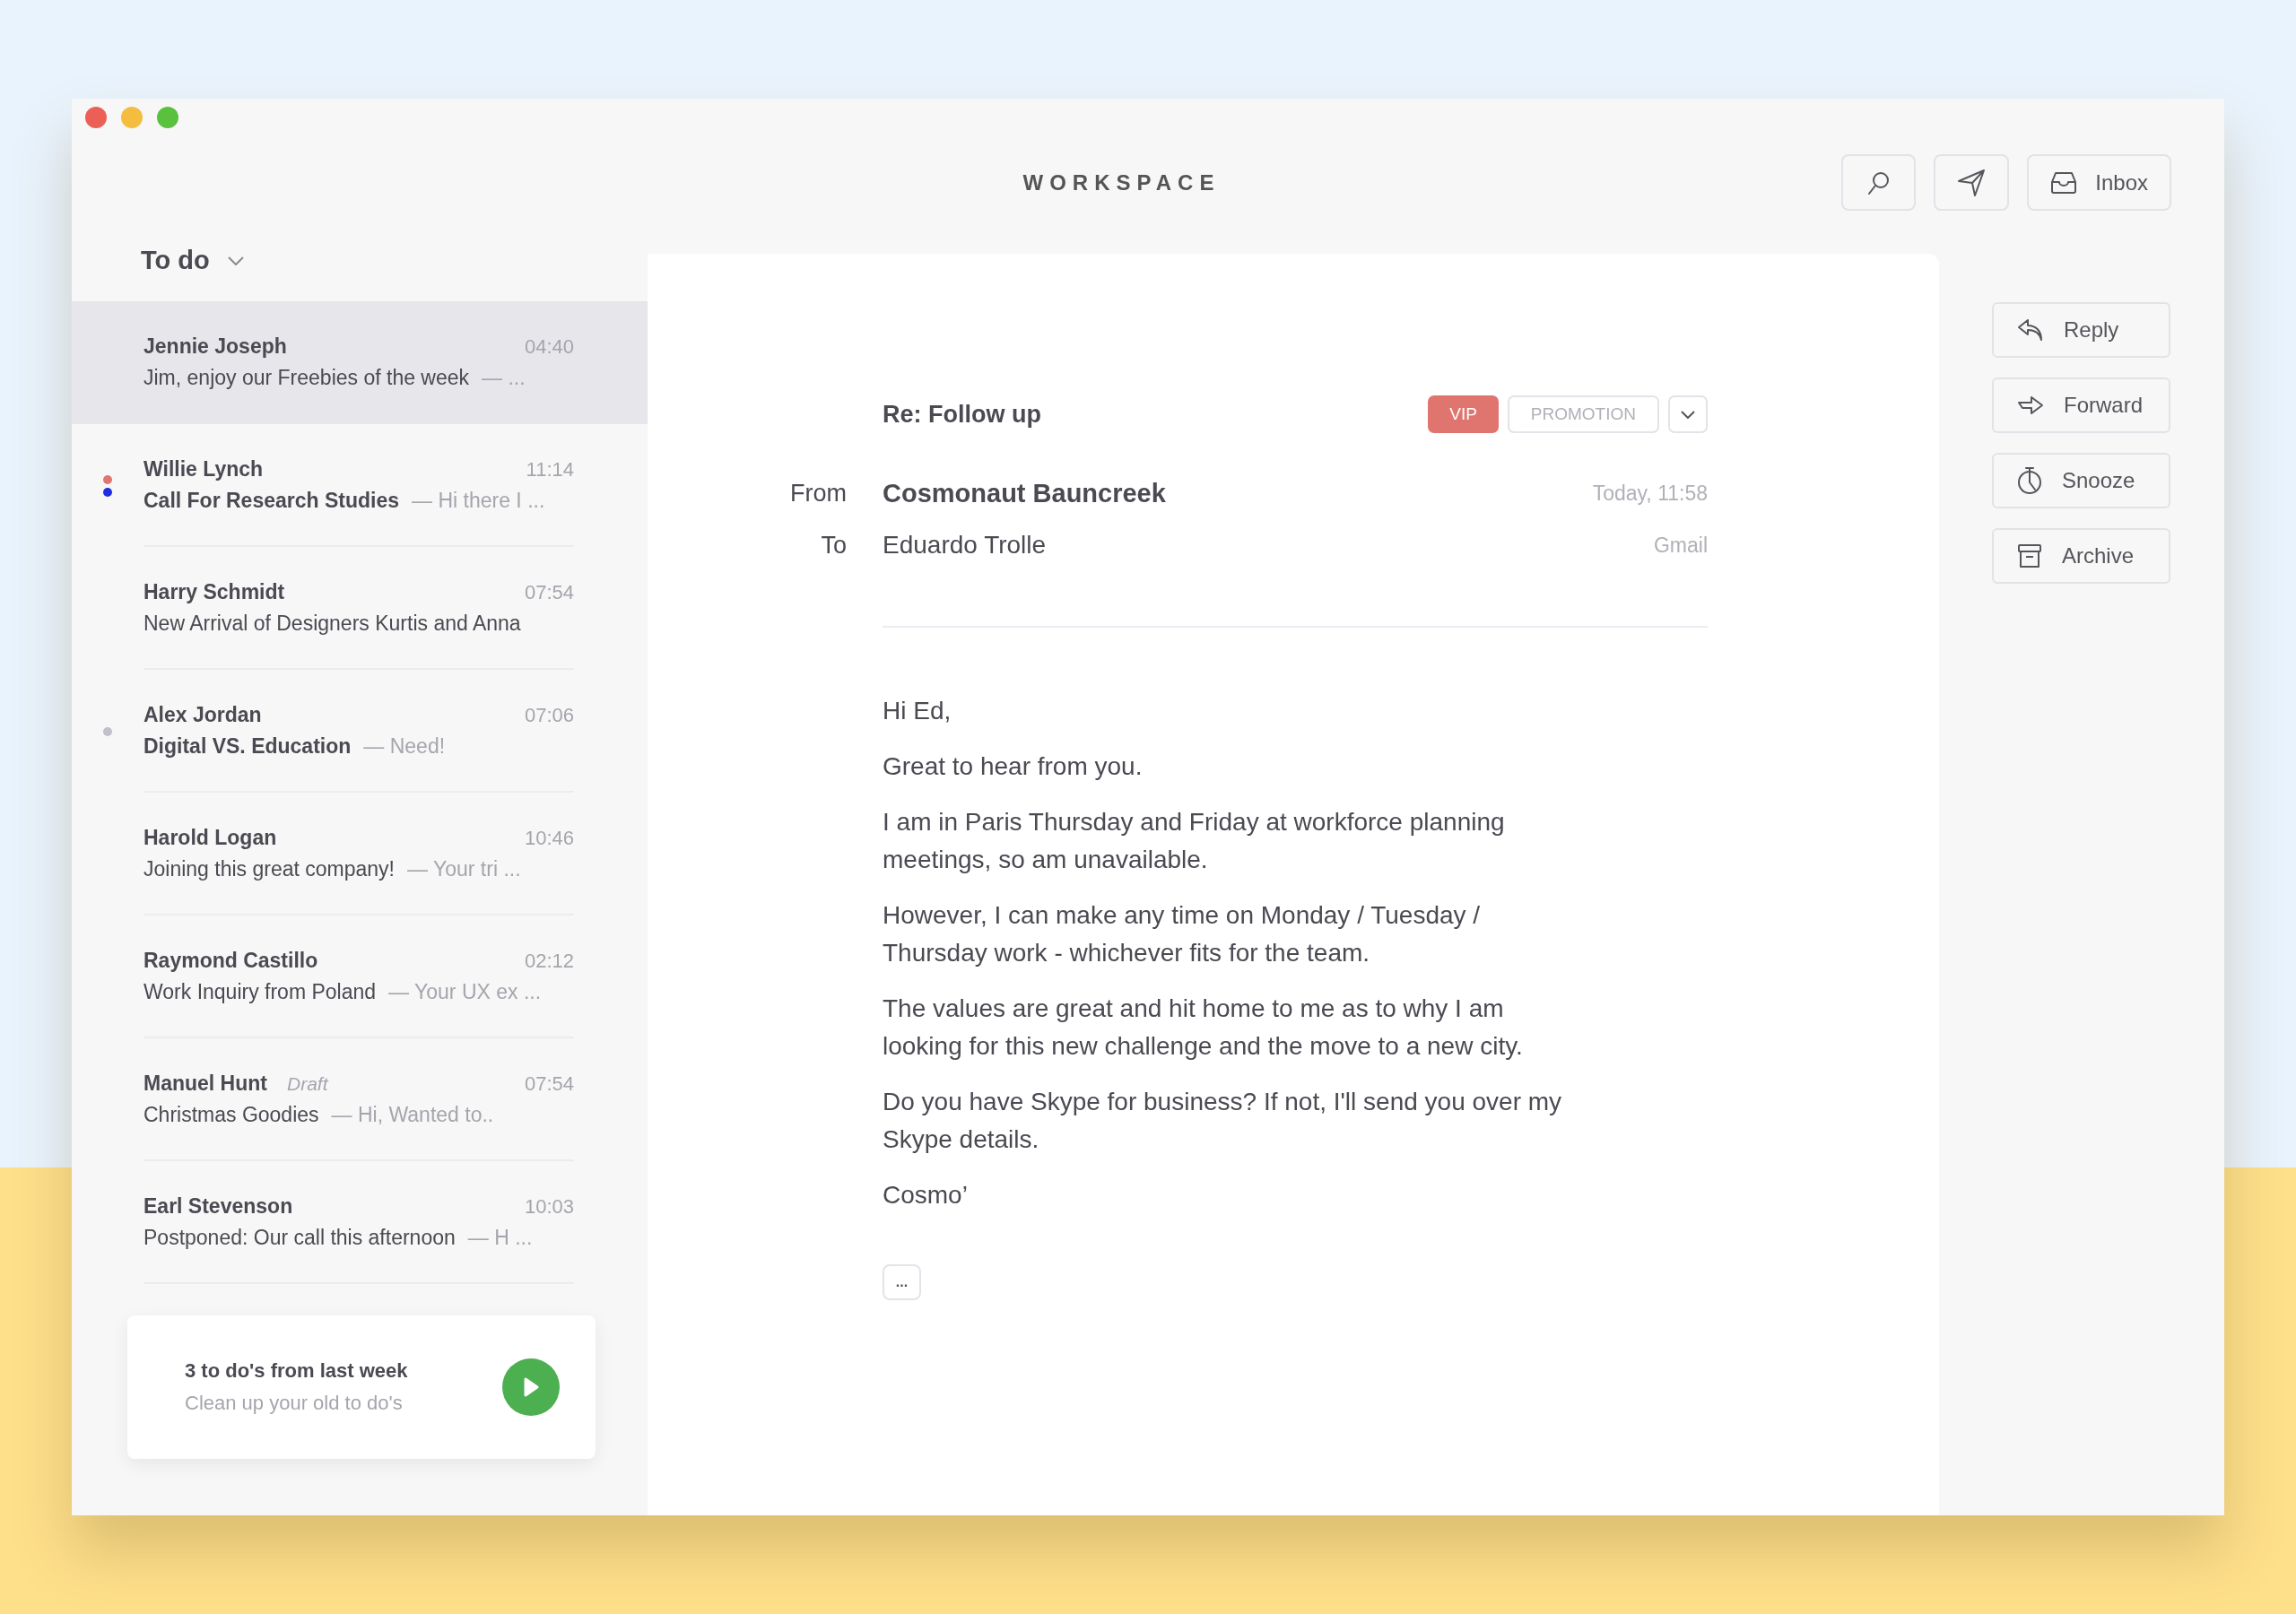 This screenshot has height=1614, width=2296. Describe the element at coordinates (412, 1114) in the screenshot. I see `message-preview: — Hi, Wanted to..` at that location.